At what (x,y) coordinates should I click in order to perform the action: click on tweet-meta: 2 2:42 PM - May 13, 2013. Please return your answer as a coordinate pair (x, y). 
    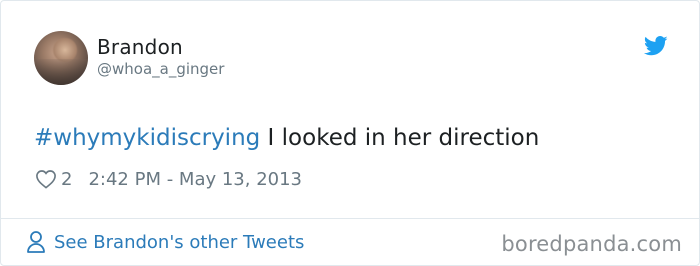
    Looking at the image, I should click on (168, 179).